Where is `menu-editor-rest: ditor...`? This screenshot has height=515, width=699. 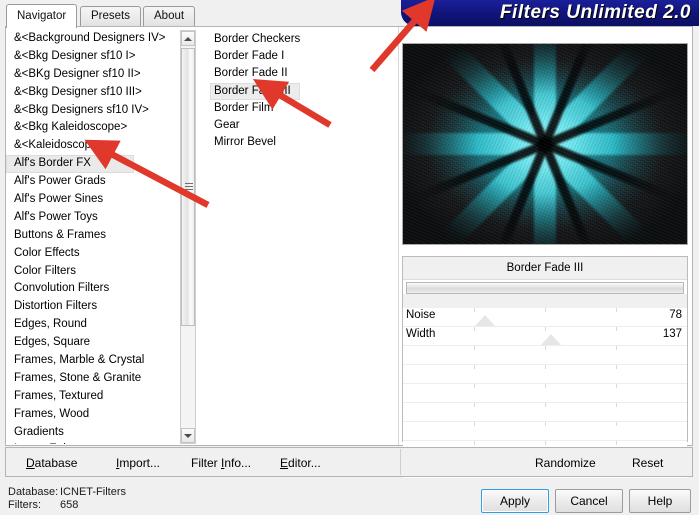 menu-editor-rest: ditor... is located at coordinates (304, 463).